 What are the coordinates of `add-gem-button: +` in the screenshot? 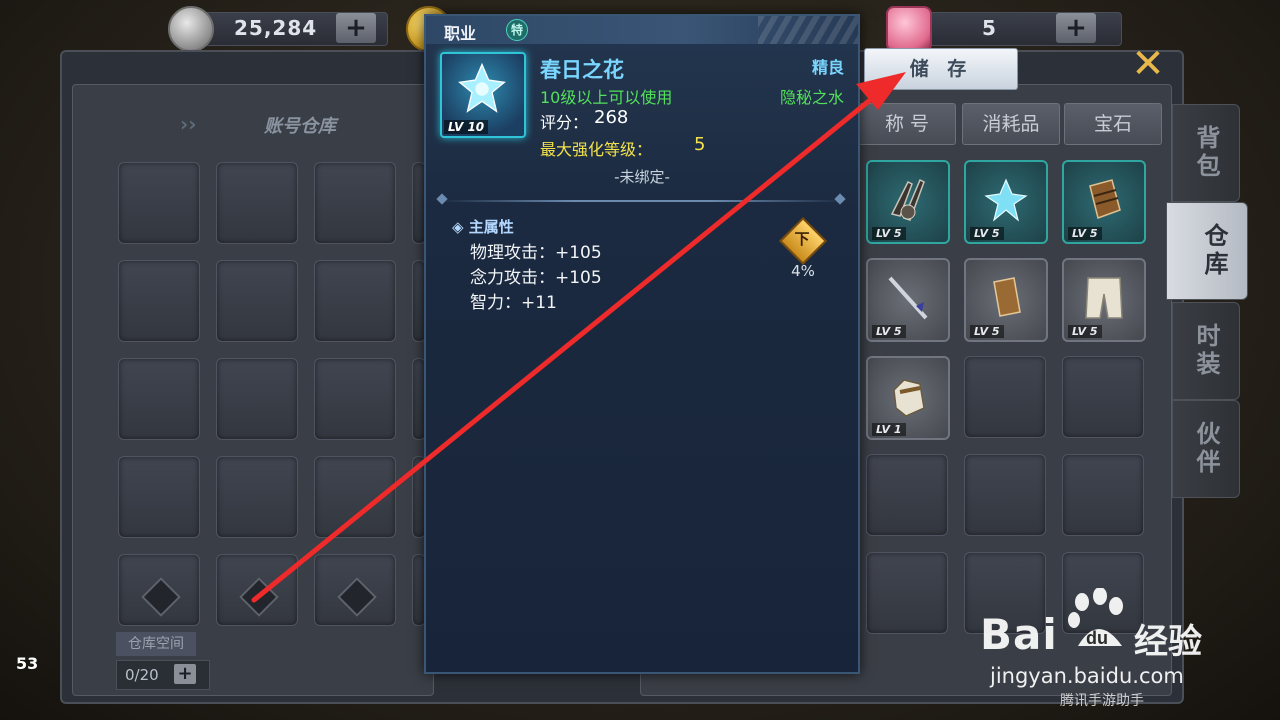 It's located at (1076, 28).